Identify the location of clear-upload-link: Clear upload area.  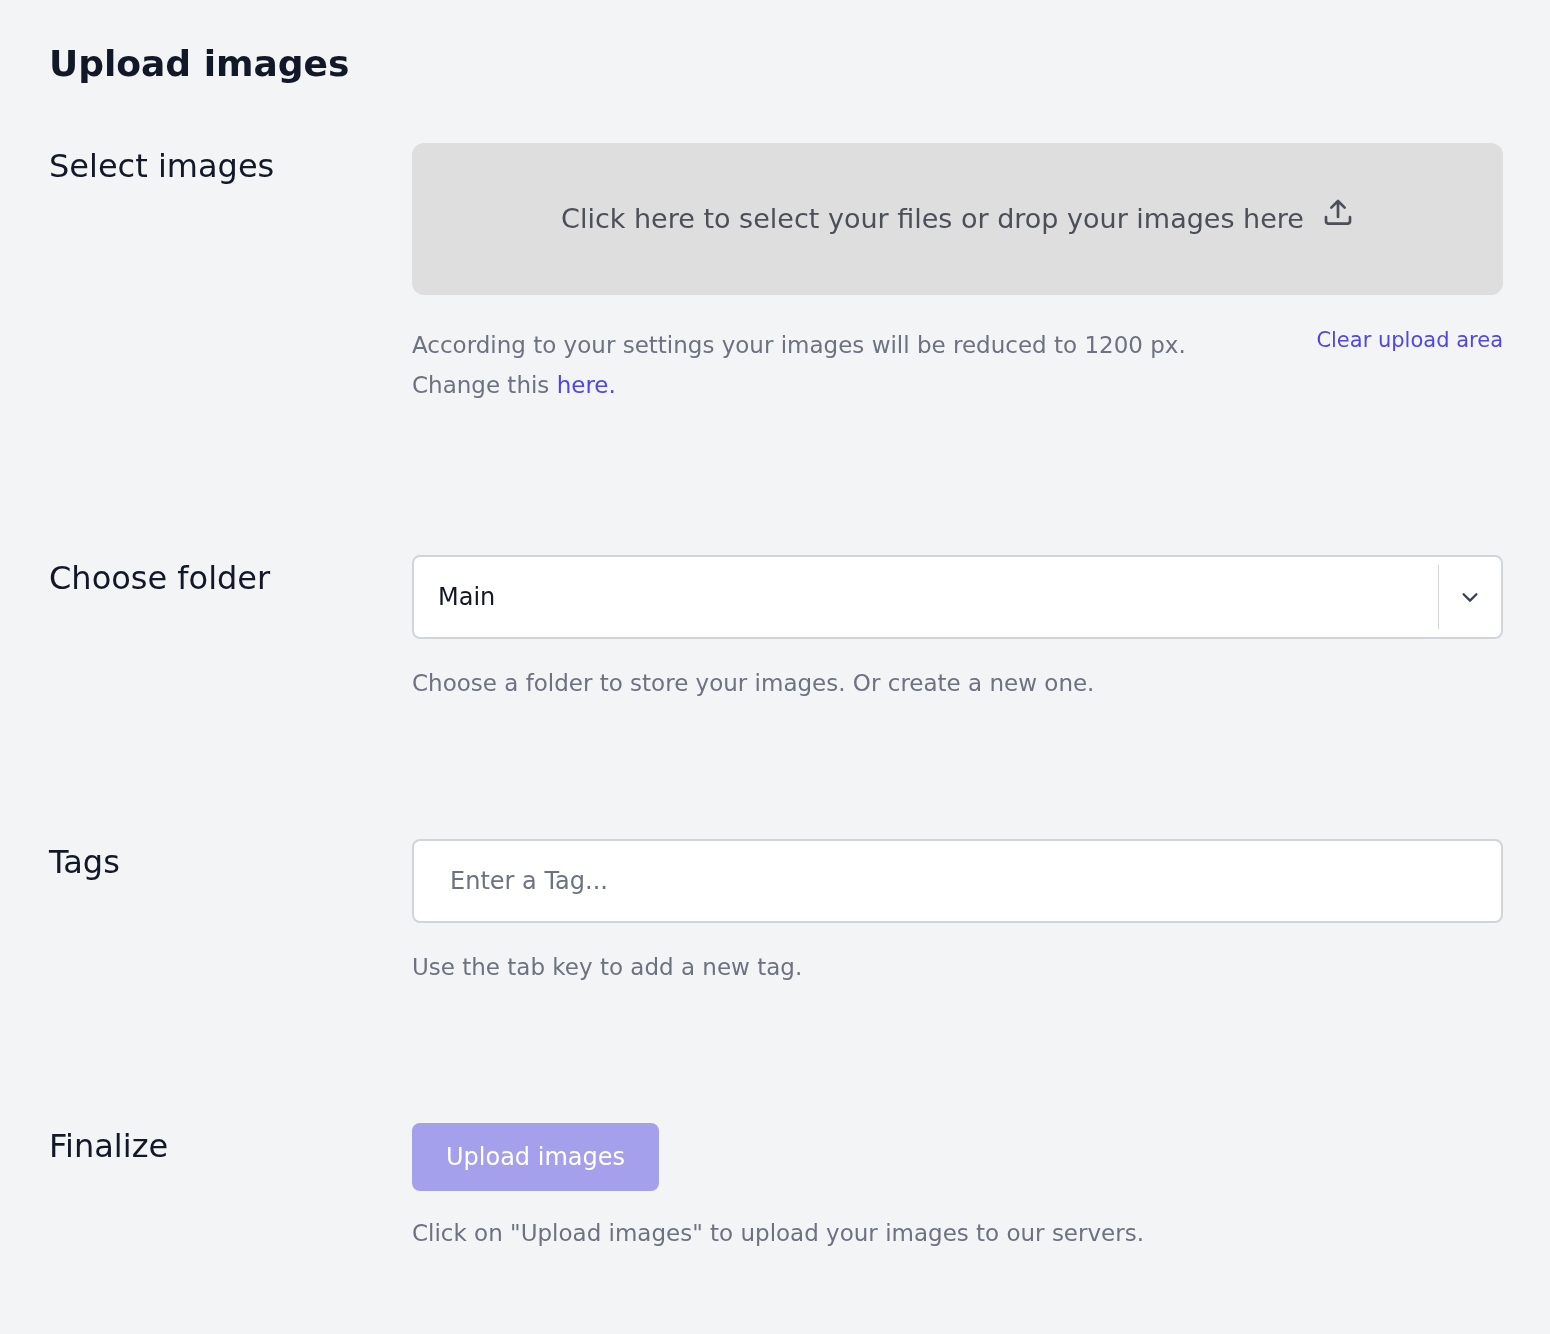
(1409, 340).